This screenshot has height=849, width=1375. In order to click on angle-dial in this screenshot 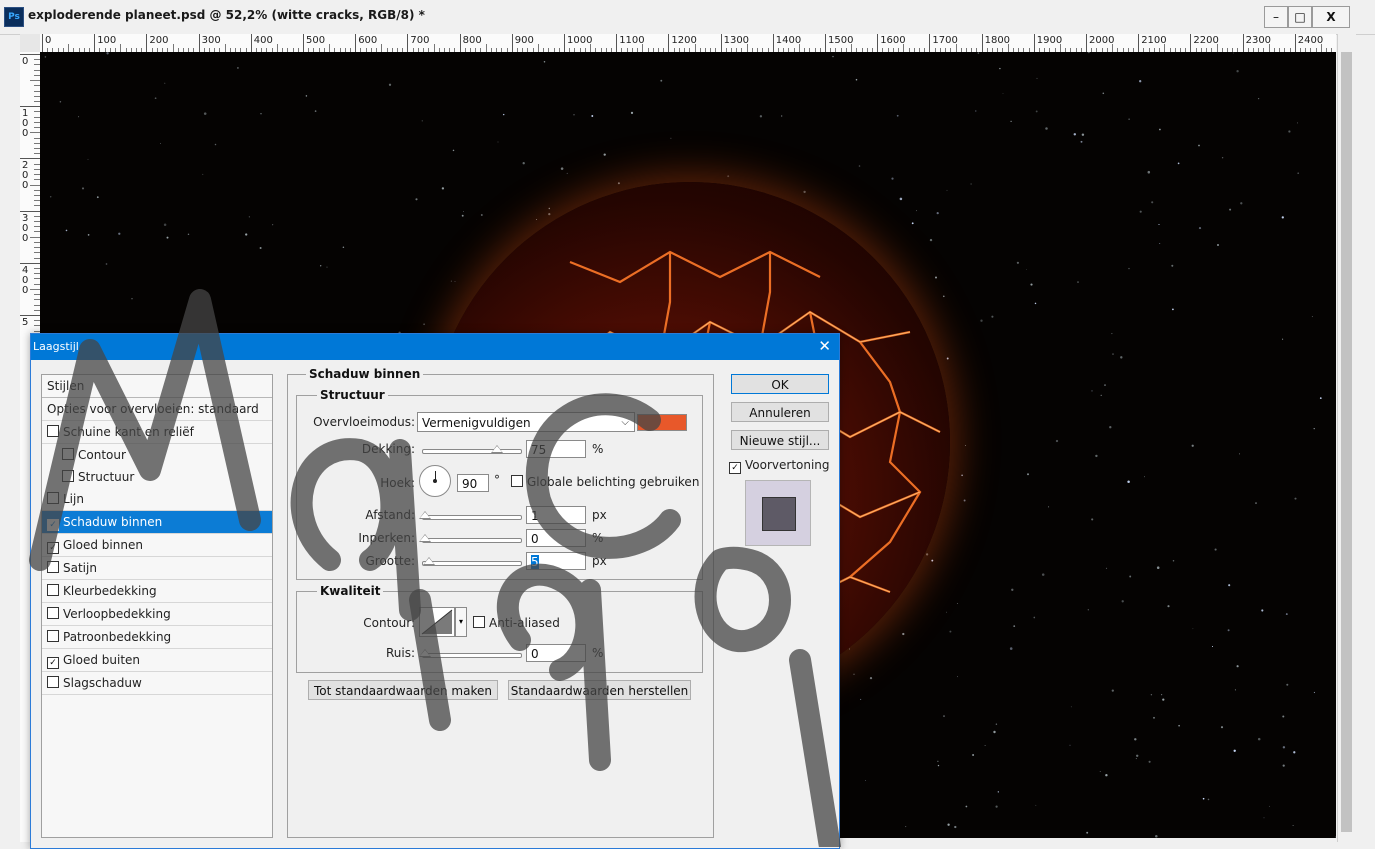, I will do `click(435, 481)`.